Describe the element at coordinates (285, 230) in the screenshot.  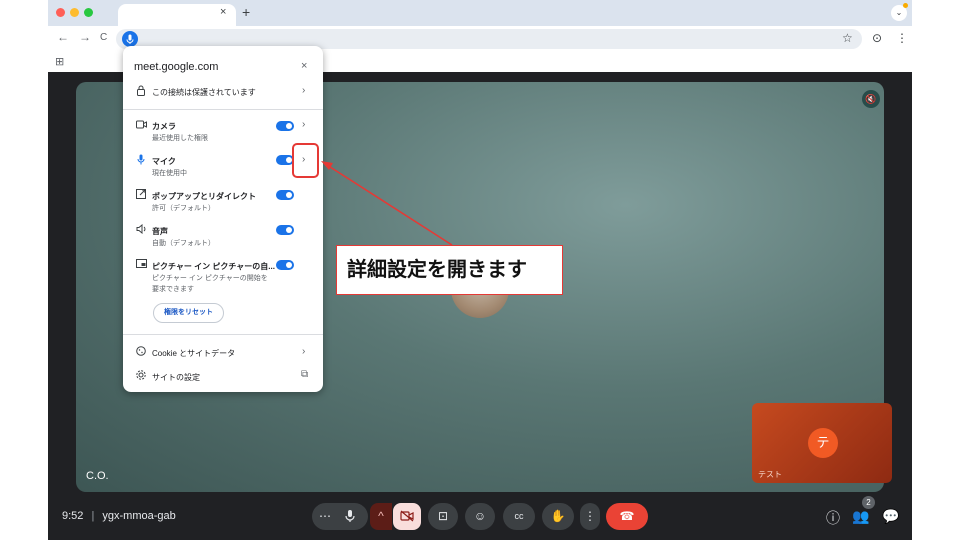
I see `sound-toggle` at that location.